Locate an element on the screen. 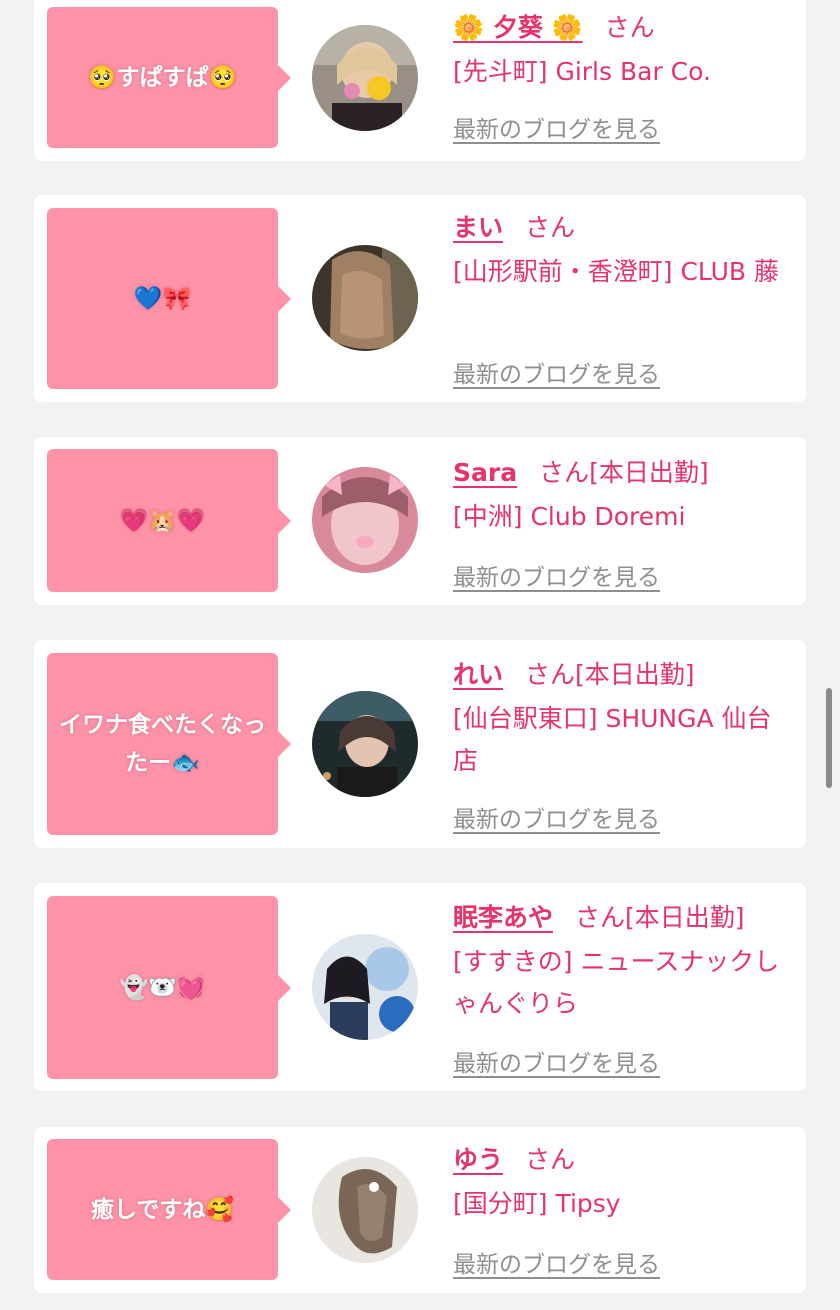  comment-text: 💗🐹💗 is located at coordinates (162, 520).